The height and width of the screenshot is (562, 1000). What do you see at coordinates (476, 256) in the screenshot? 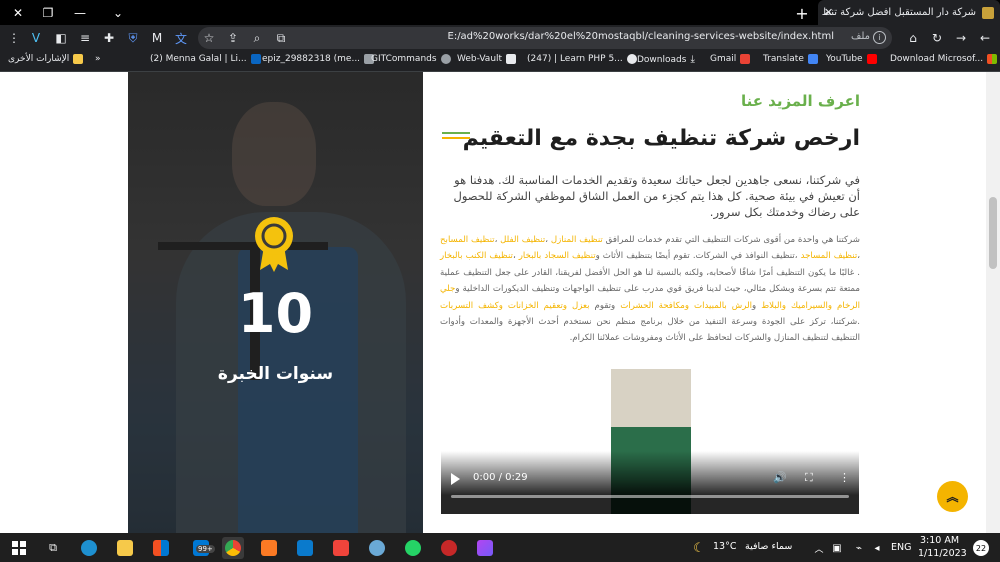
I see `link-sofa-steam: تنظيف الكنب بالبخار` at bounding box center [476, 256].